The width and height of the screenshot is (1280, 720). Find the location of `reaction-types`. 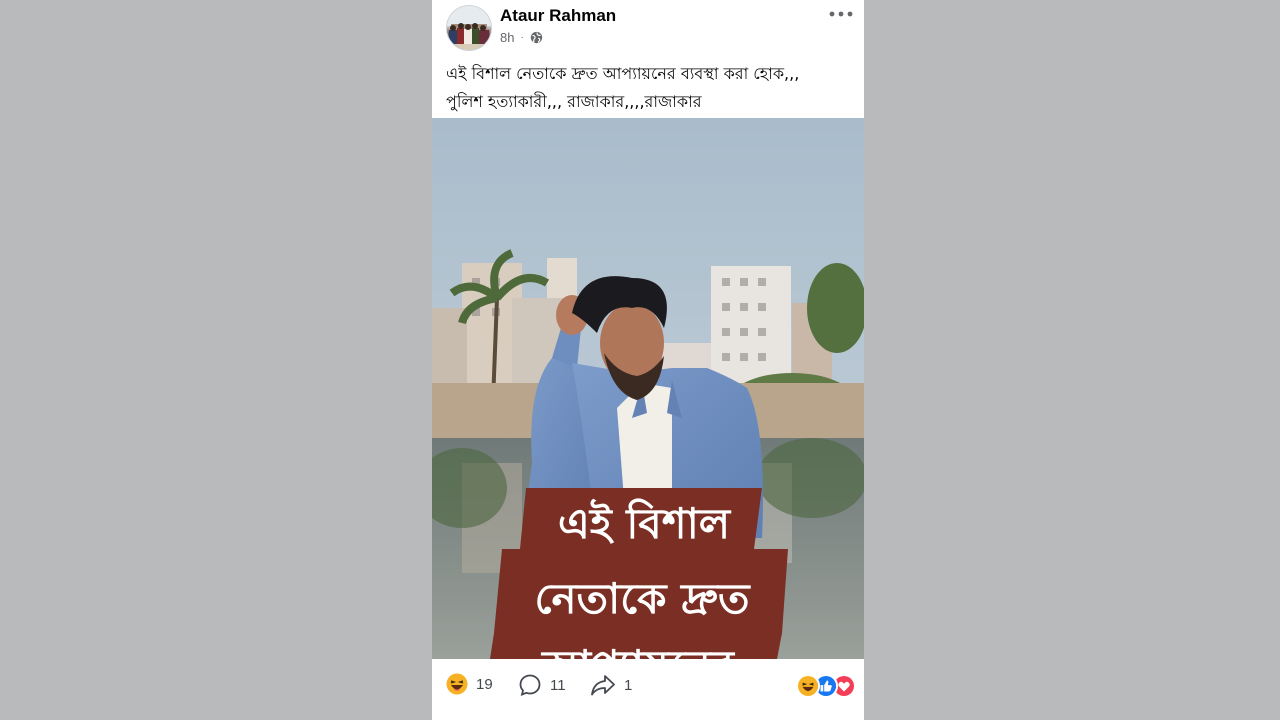

reaction-types is located at coordinates (826, 686).